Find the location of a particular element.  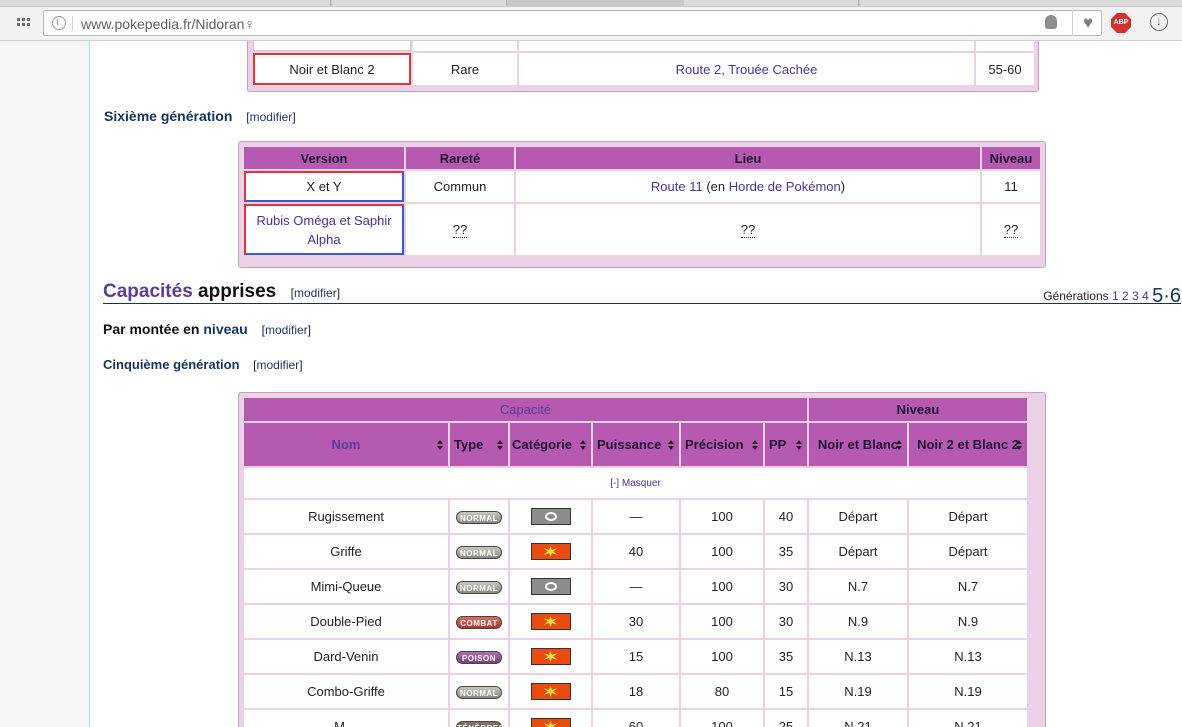

download-icon: ↓ is located at coordinates (1159, 22).